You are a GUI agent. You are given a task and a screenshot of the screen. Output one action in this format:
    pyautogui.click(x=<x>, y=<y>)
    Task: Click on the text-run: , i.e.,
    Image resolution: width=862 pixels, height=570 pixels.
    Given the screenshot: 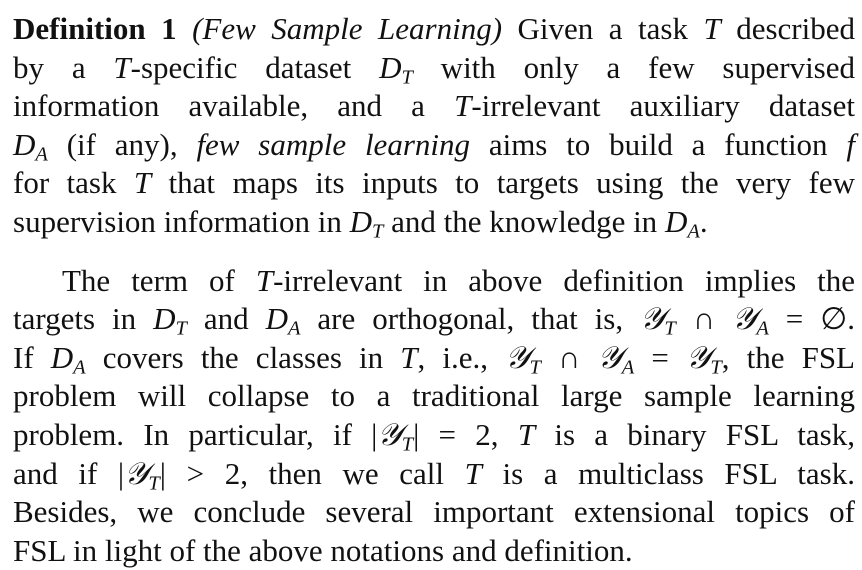 What is the action you would take?
    pyautogui.click(x=461, y=357)
    